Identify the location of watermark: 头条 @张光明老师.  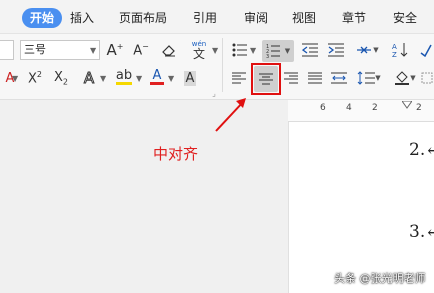
(380, 278).